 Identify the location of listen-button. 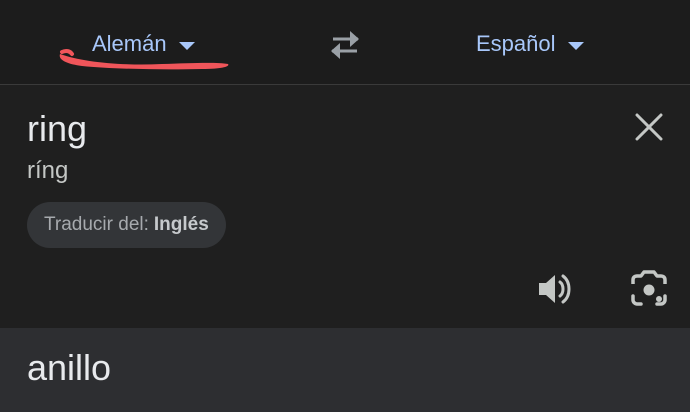
(555, 289).